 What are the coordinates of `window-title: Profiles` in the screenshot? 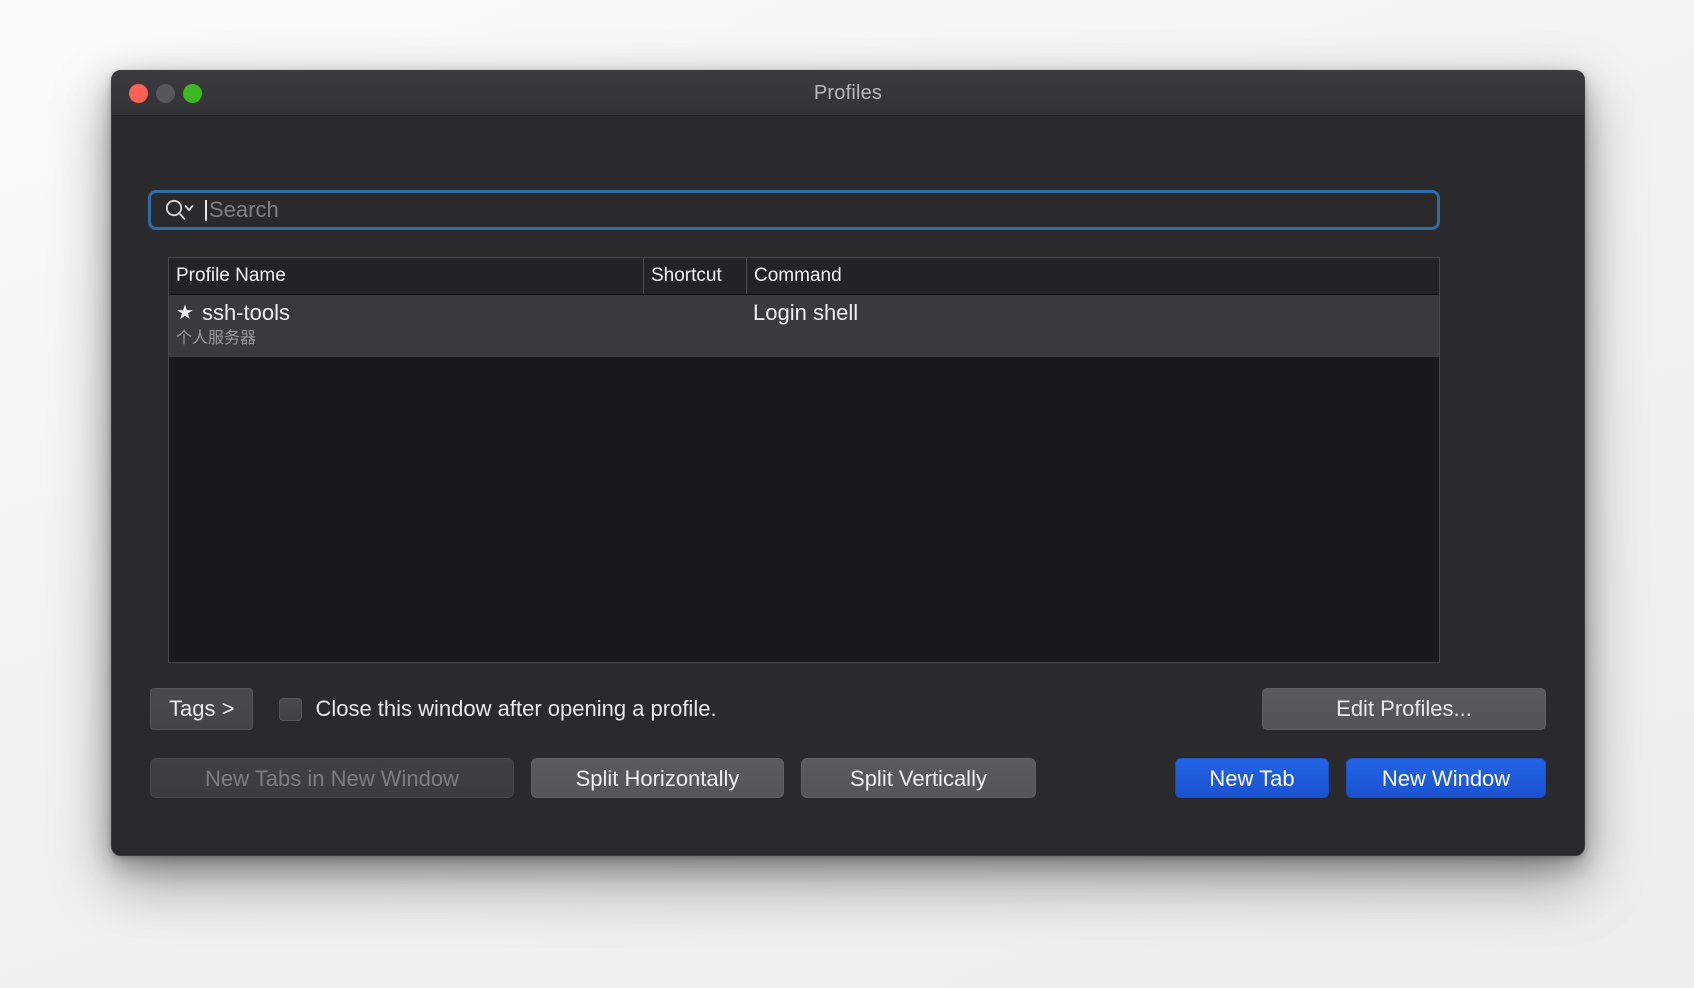 It's located at (848, 92).